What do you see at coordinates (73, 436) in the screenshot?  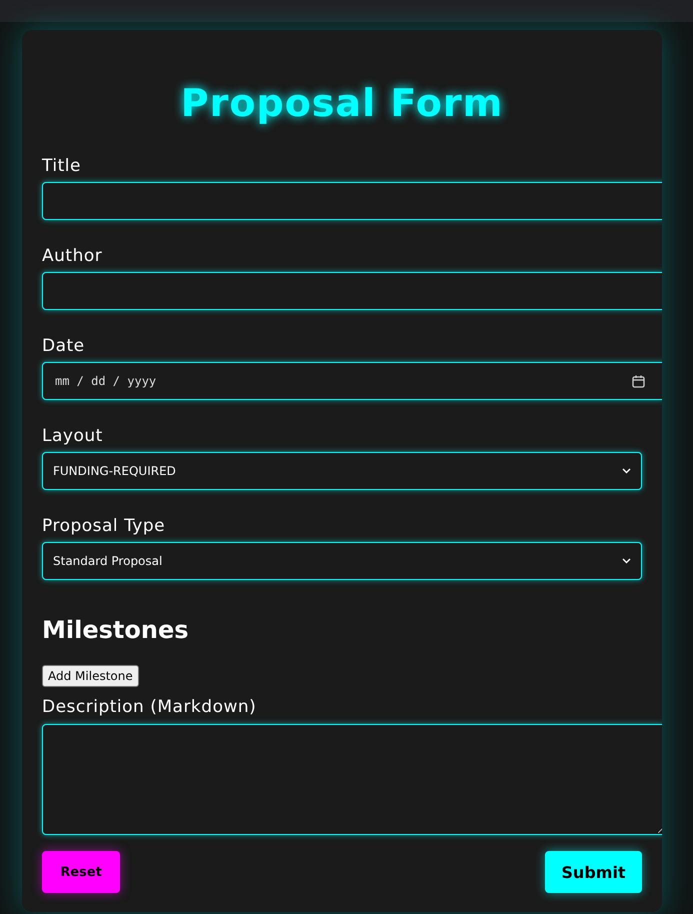 I see `field-label: Layout` at bounding box center [73, 436].